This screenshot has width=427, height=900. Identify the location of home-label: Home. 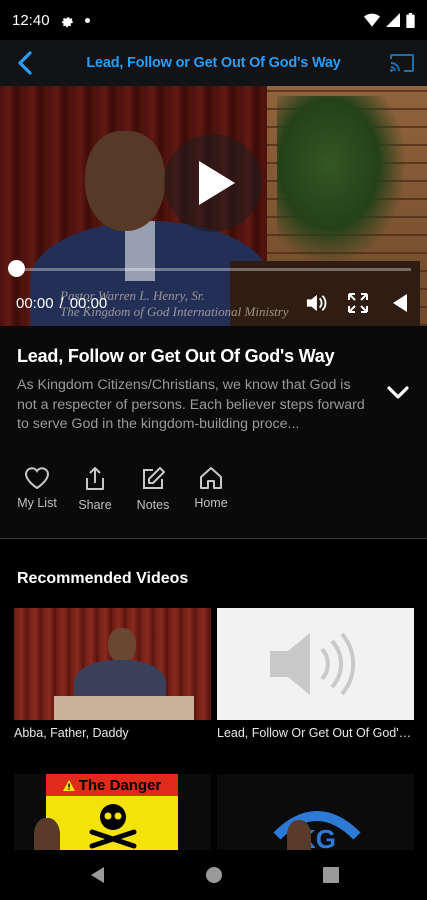
(211, 503).